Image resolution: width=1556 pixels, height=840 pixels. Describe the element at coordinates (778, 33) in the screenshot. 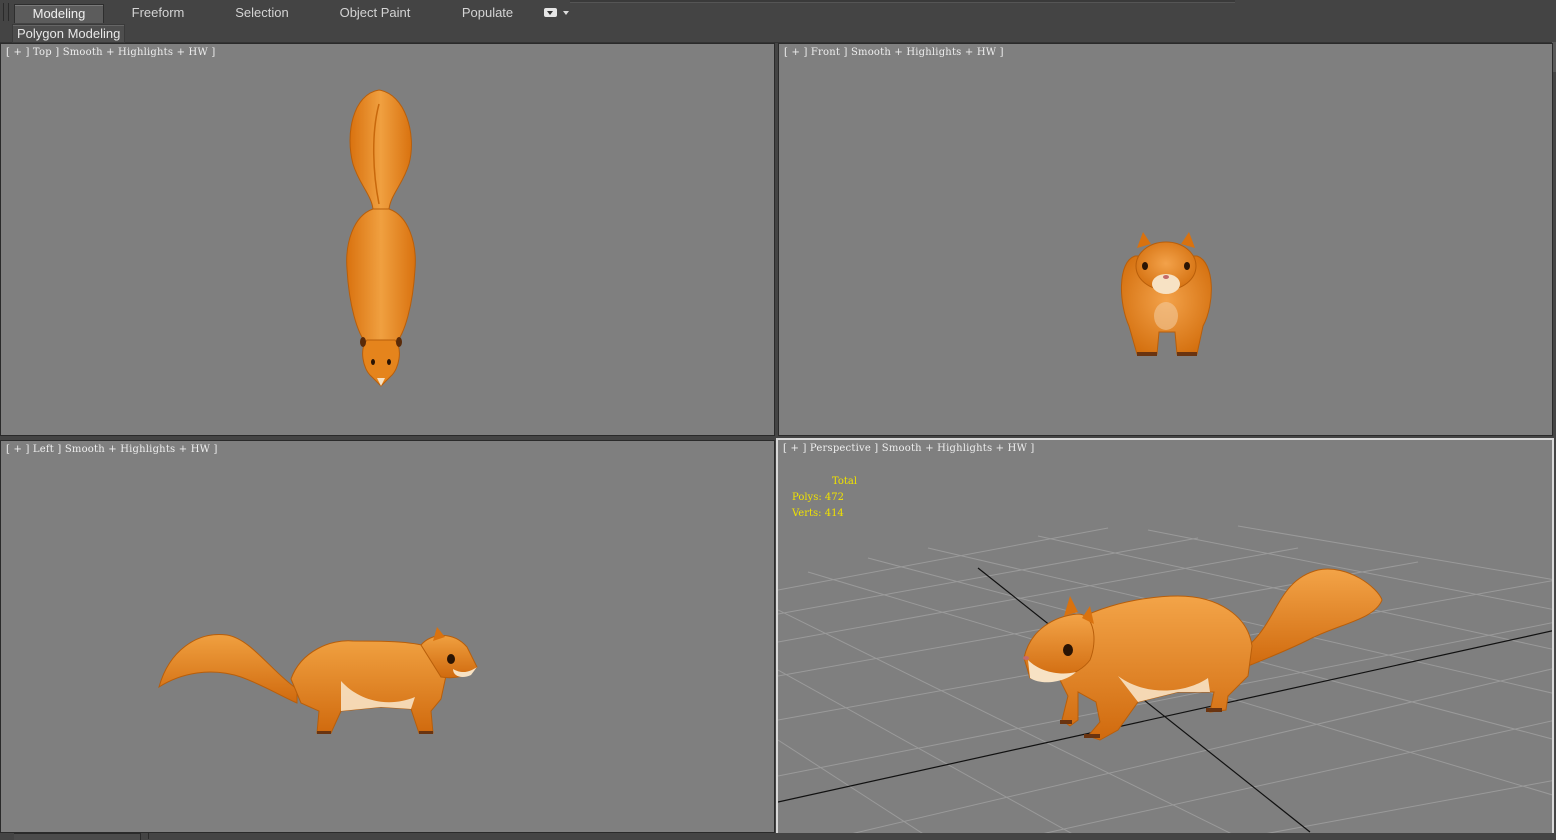

I see `ribbon-panel-bar` at that location.